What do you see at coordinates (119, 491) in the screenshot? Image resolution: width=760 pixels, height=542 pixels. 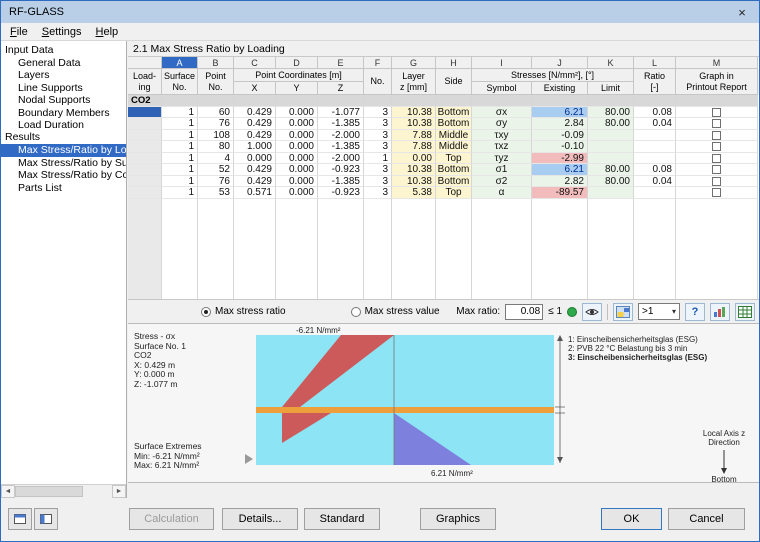 I see `scroll-right-icon: ►` at bounding box center [119, 491].